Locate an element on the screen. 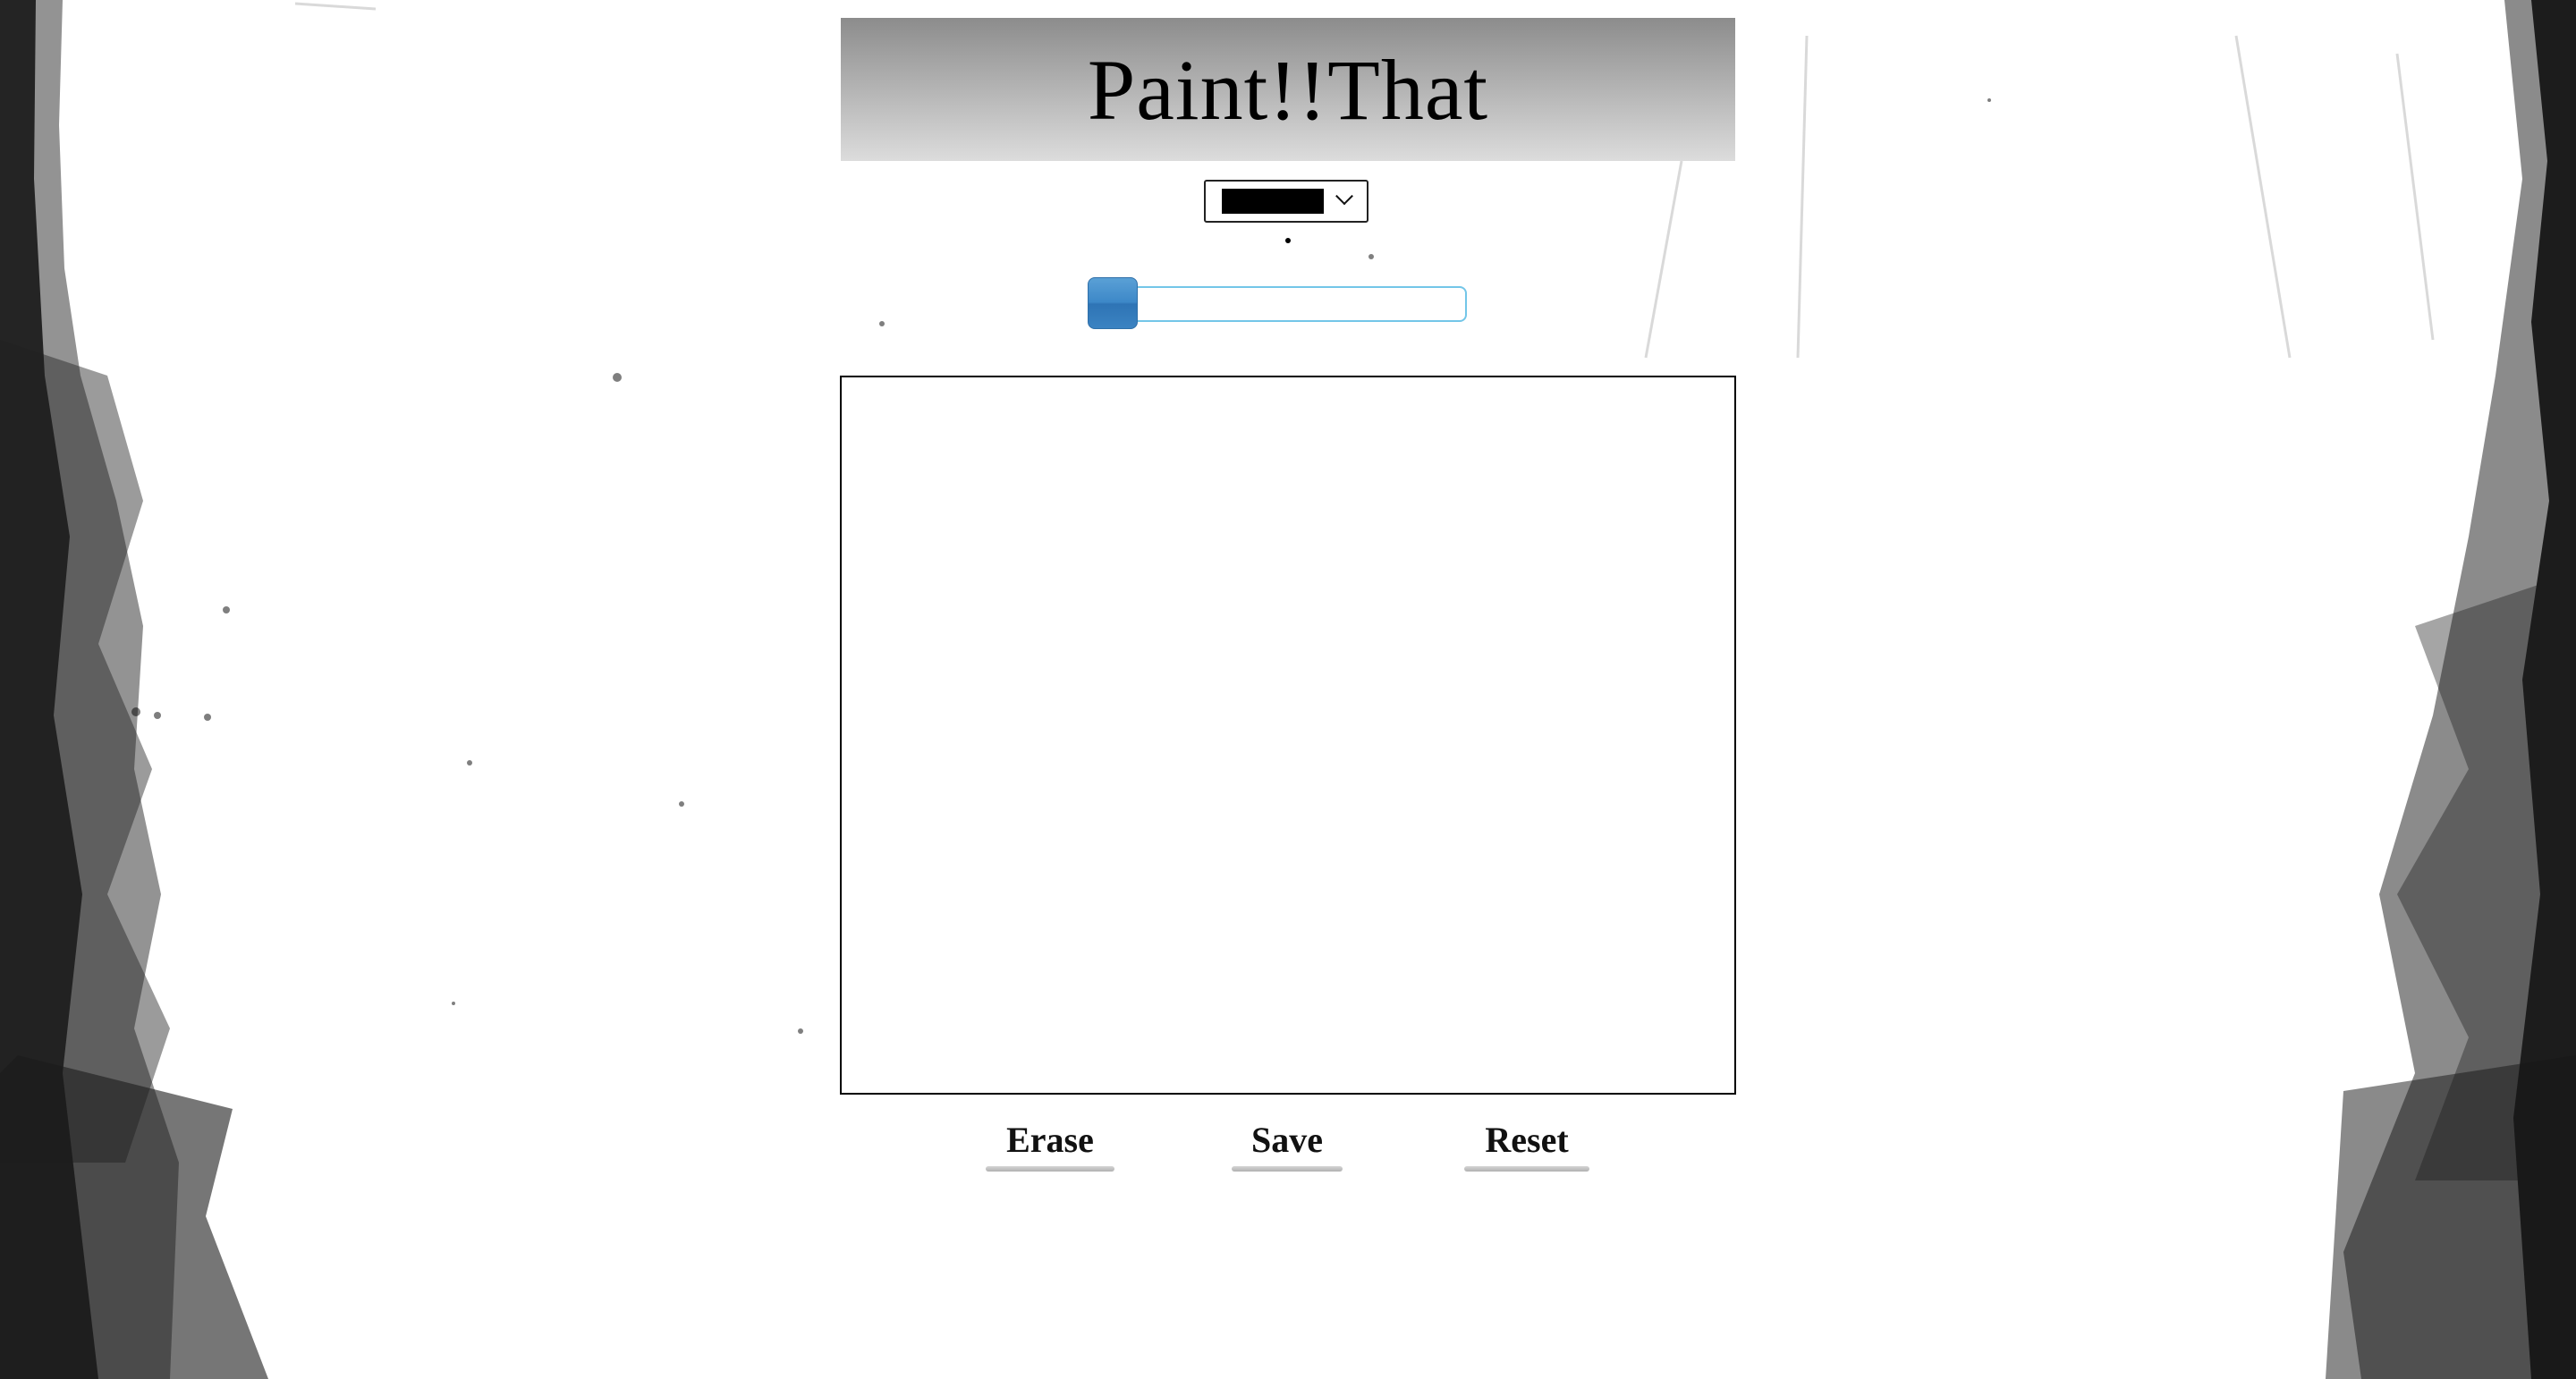 This screenshot has height=1379, width=2576. selected-color-swatch is located at coordinates (1273, 201).